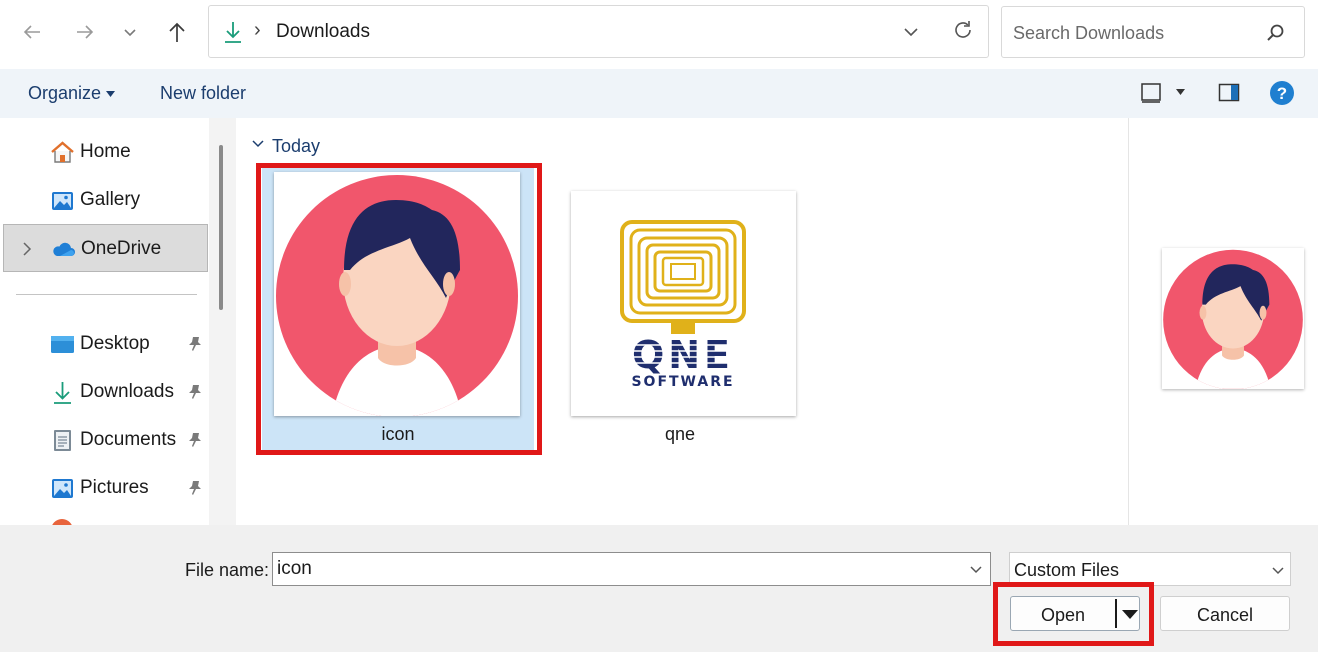 The image size is (1318, 652). Describe the element at coordinates (203, 93) in the screenshot. I see `new-folder-button: New folder` at that location.